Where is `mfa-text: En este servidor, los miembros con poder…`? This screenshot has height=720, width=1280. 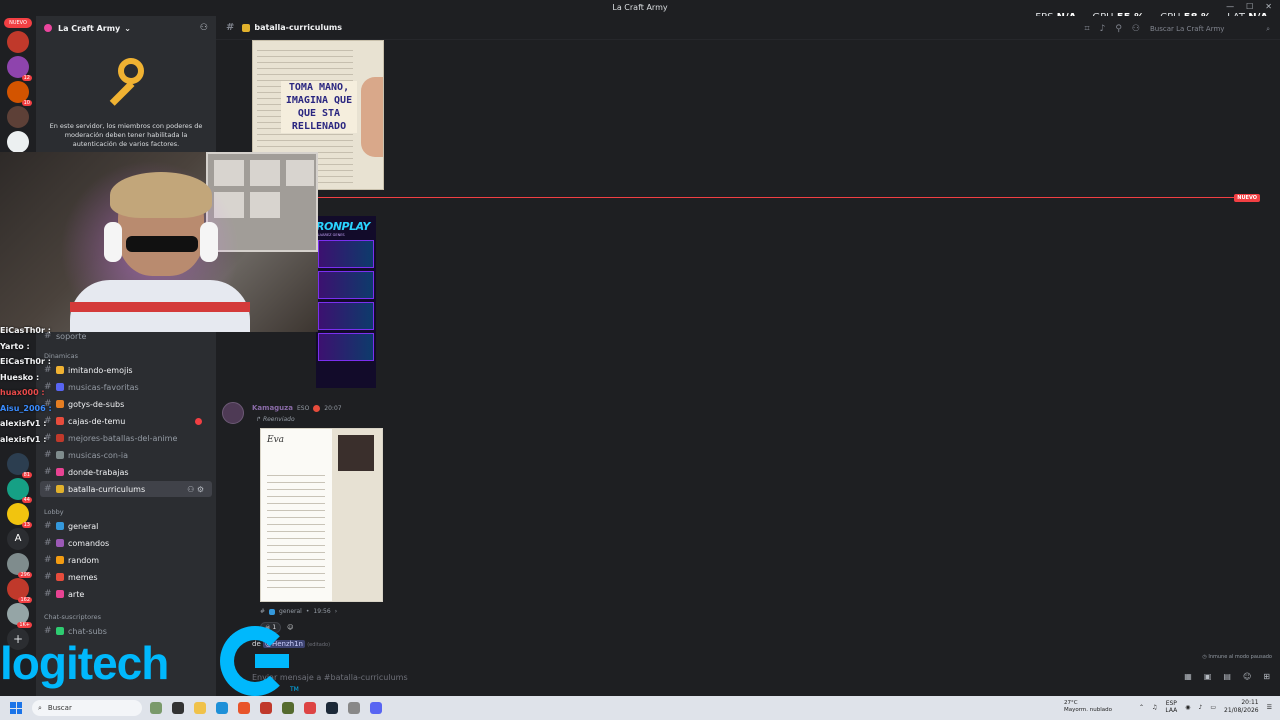 mfa-text: En este servidor, los miembros con poder… is located at coordinates (126, 135).